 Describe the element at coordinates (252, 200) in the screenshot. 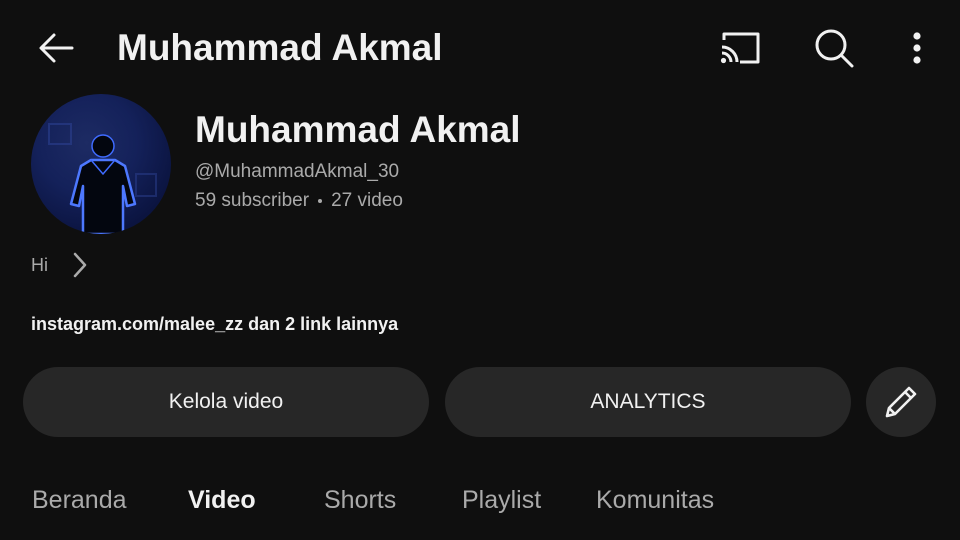

I see `subscriber-count: 59 subscriber` at that location.